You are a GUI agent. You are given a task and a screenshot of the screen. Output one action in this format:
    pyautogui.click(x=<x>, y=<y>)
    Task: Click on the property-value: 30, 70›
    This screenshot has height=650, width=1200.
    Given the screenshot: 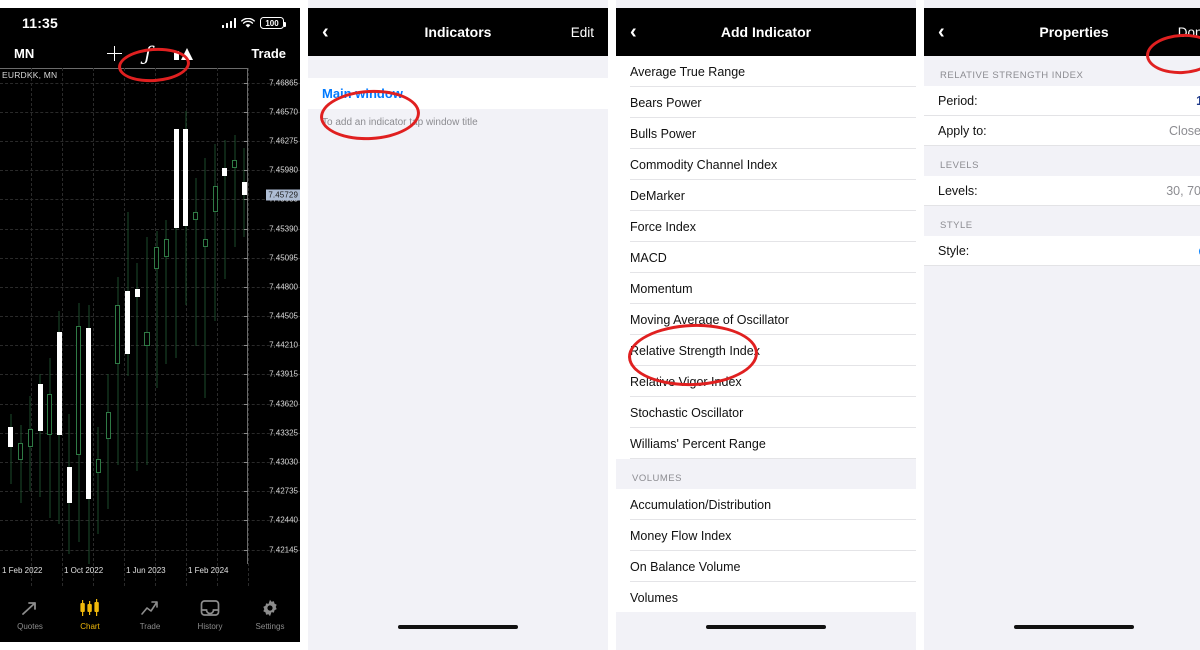 What is the action you would take?
    pyautogui.click(x=1183, y=191)
    